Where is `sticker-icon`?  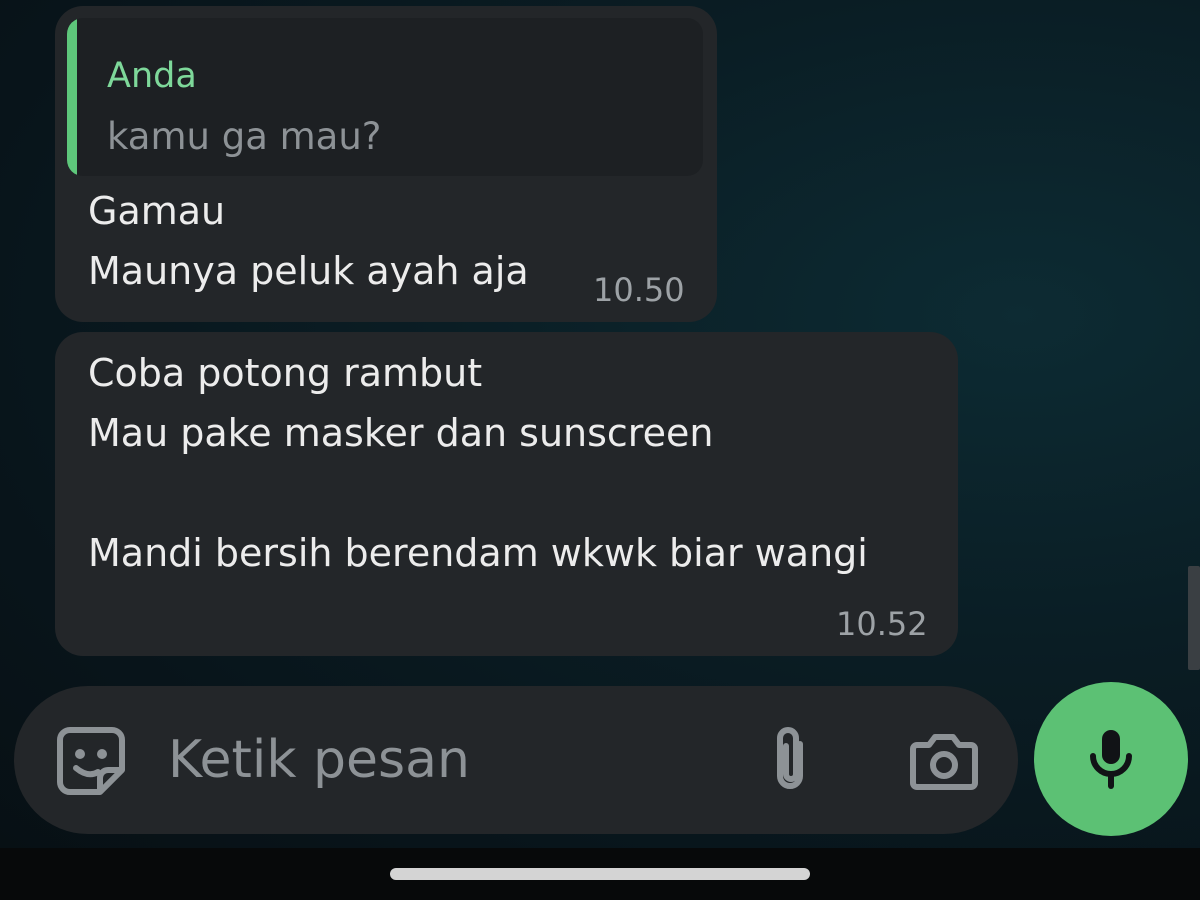 sticker-icon is located at coordinates (91, 761).